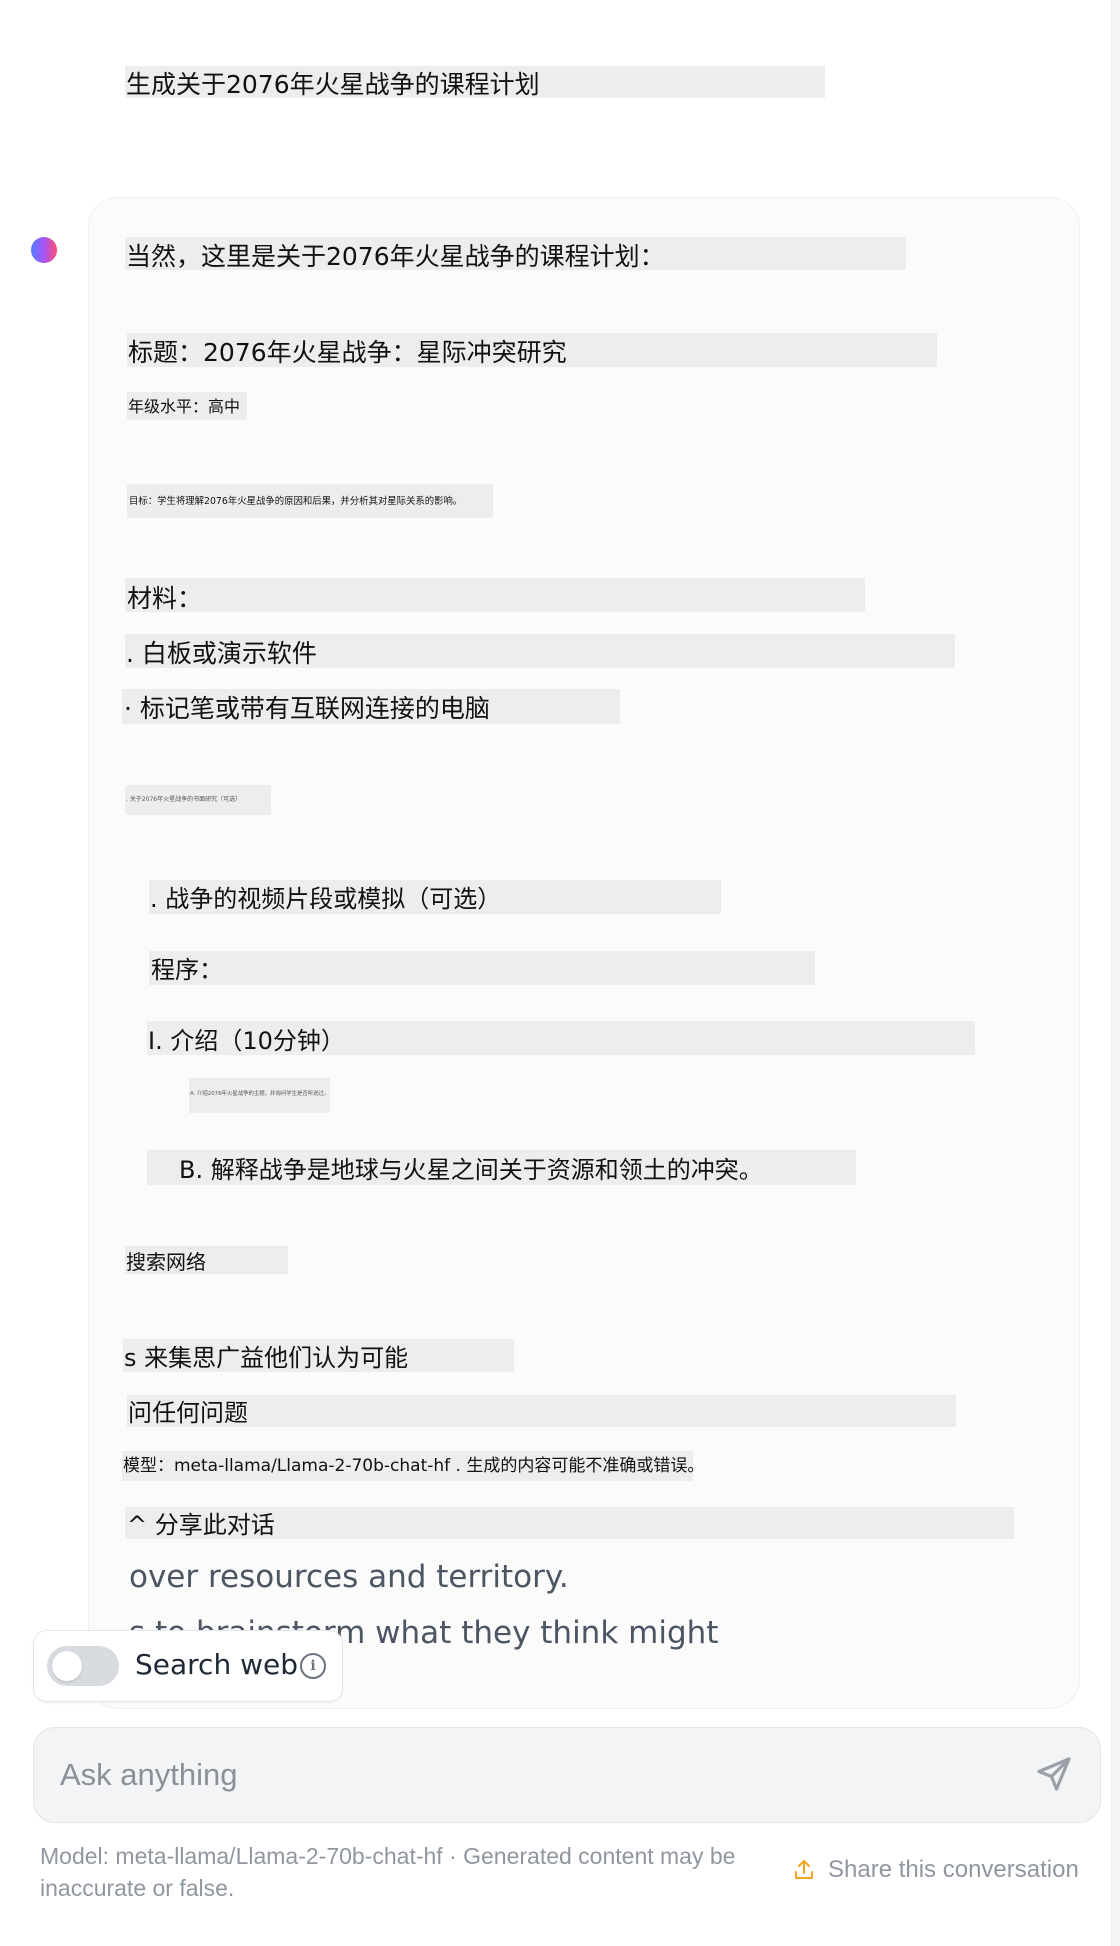 The height and width of the screenshot is (1946, 1120). What do you see at coordinates (184, 799) in the screenshot?
I see `material-item: . 关于2076年火星战争的书面研究（可选）` at bounding box center [184, 799].